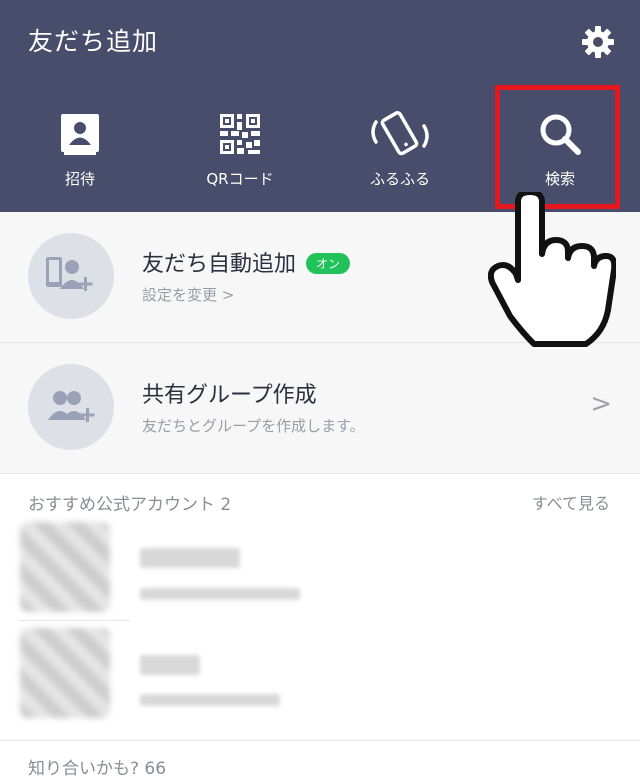  Describe the element at coordinates (80, 134) in the screenshot. I see `contact-book-icon` at that location.